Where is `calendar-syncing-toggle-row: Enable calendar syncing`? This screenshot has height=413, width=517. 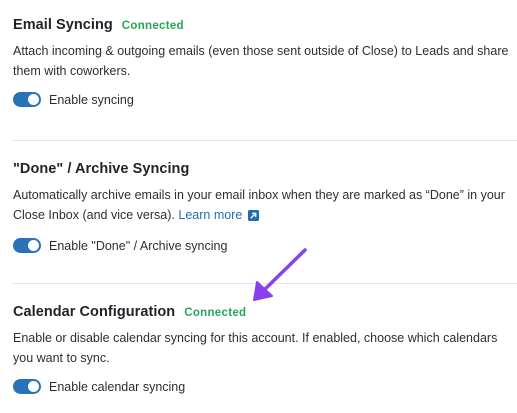
calendar-syncing-toggle-row: Enable calendar syncing is located at coordinates (258, 386).